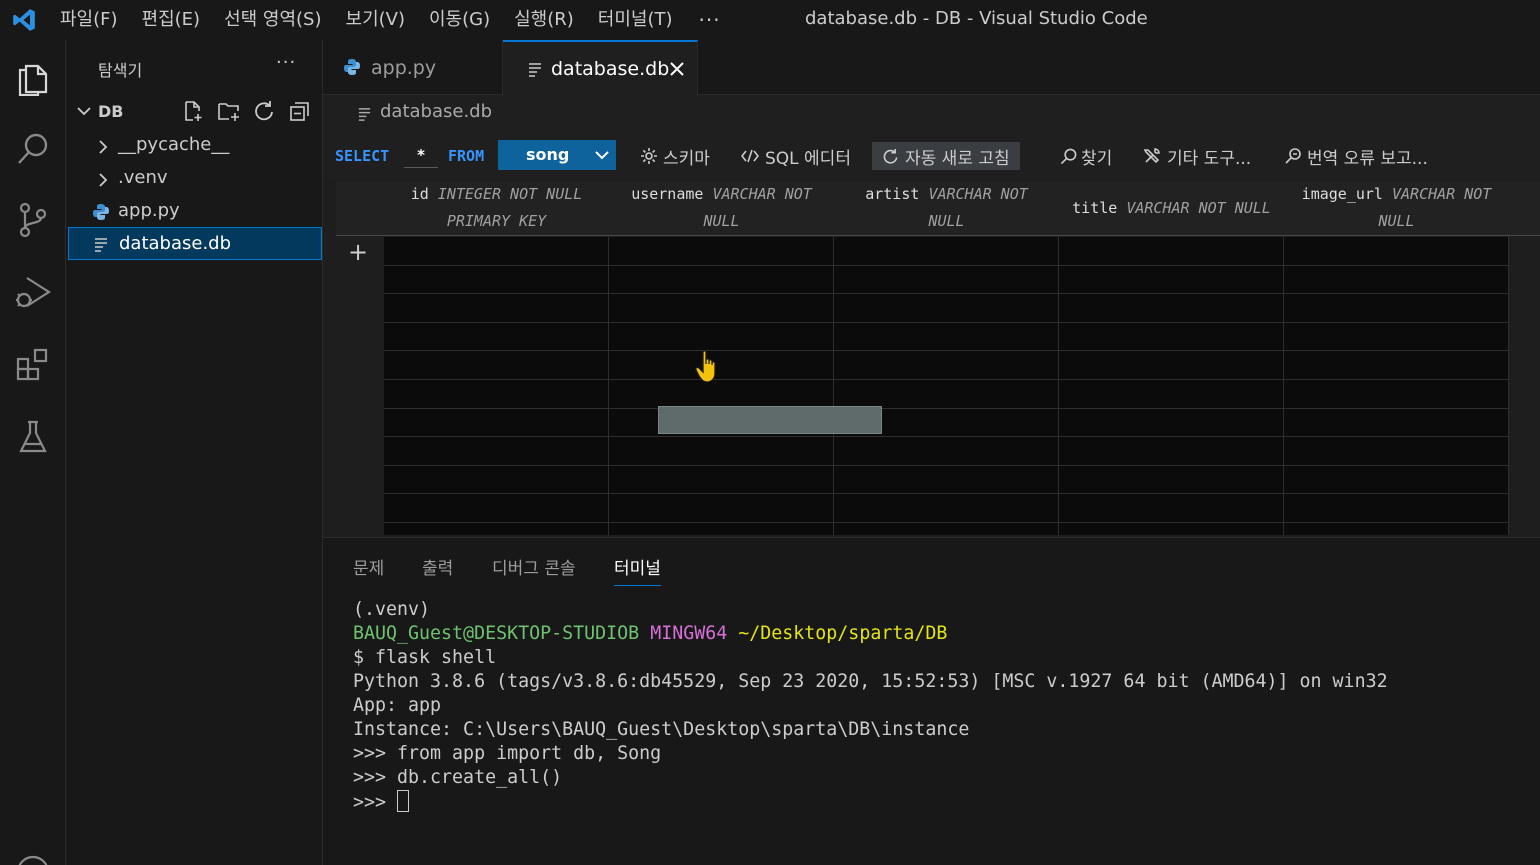 The image size is (1540, 865). Describe the element at coordinates (677, 71) in the screenshot. I see `close-icon` at that location.